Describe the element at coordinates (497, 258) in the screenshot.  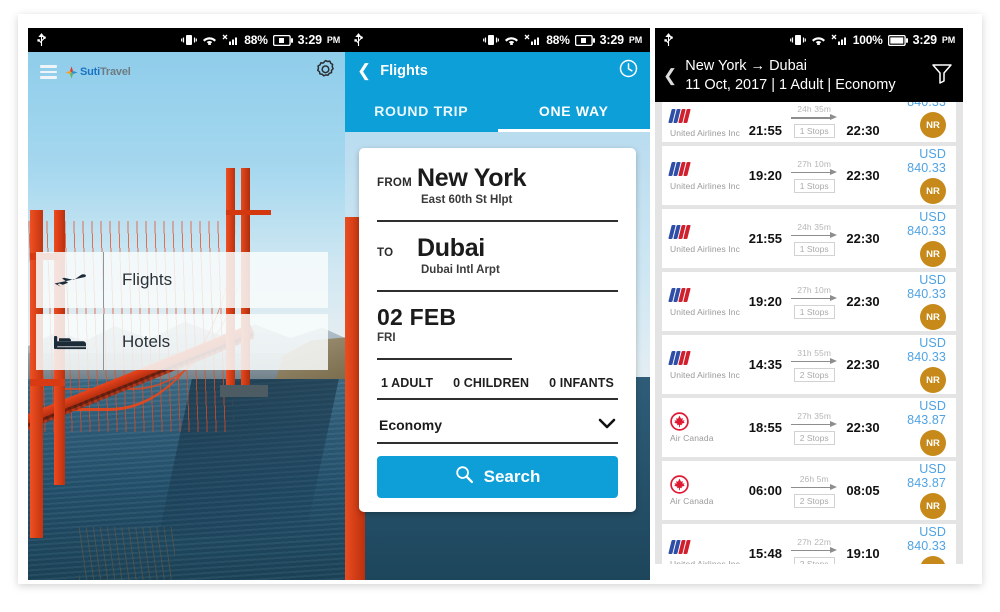
I see `to-field: TO Dubai Dubai Intl Arpt` at that location.